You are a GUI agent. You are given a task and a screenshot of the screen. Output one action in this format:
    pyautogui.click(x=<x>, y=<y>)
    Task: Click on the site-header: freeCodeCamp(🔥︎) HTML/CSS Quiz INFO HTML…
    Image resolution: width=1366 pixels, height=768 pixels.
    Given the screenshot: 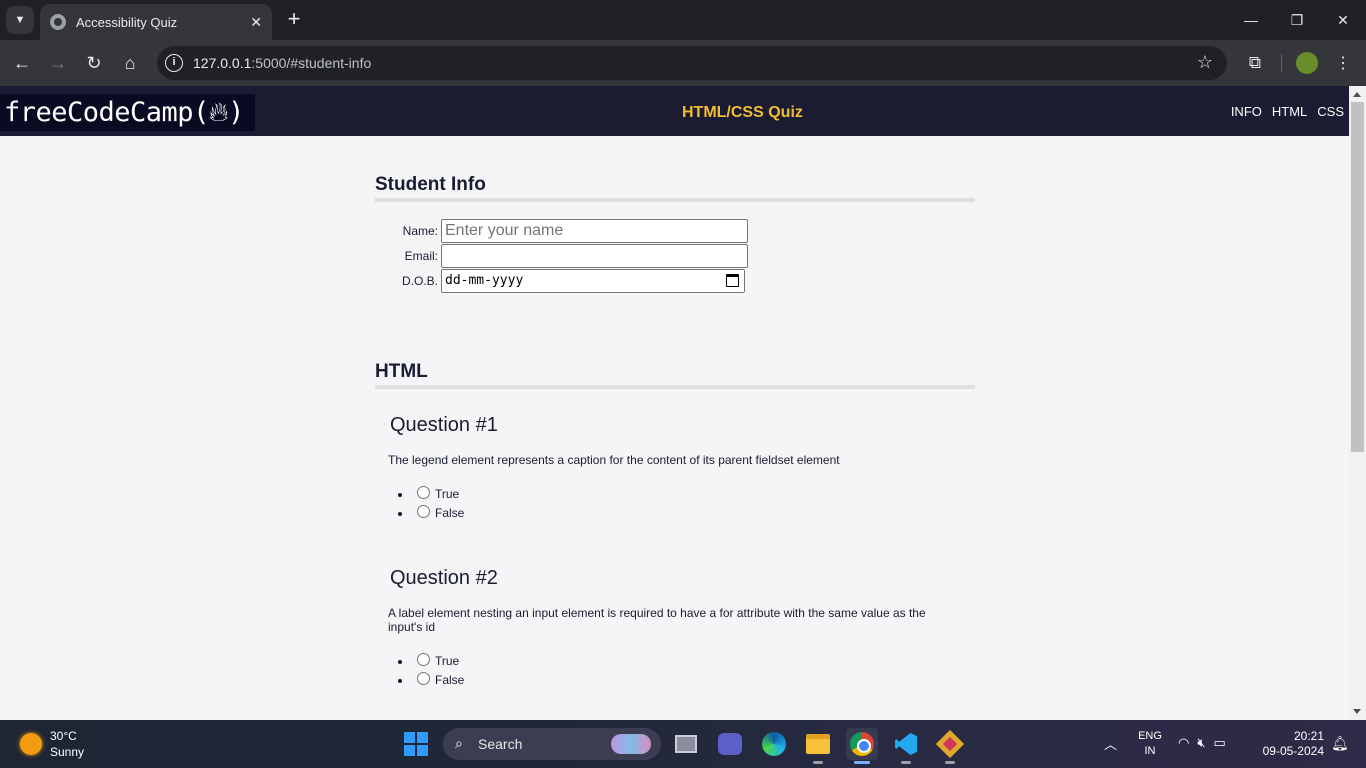 What is the action you would take?
    pyautogui.click(x=674, y=111)
    